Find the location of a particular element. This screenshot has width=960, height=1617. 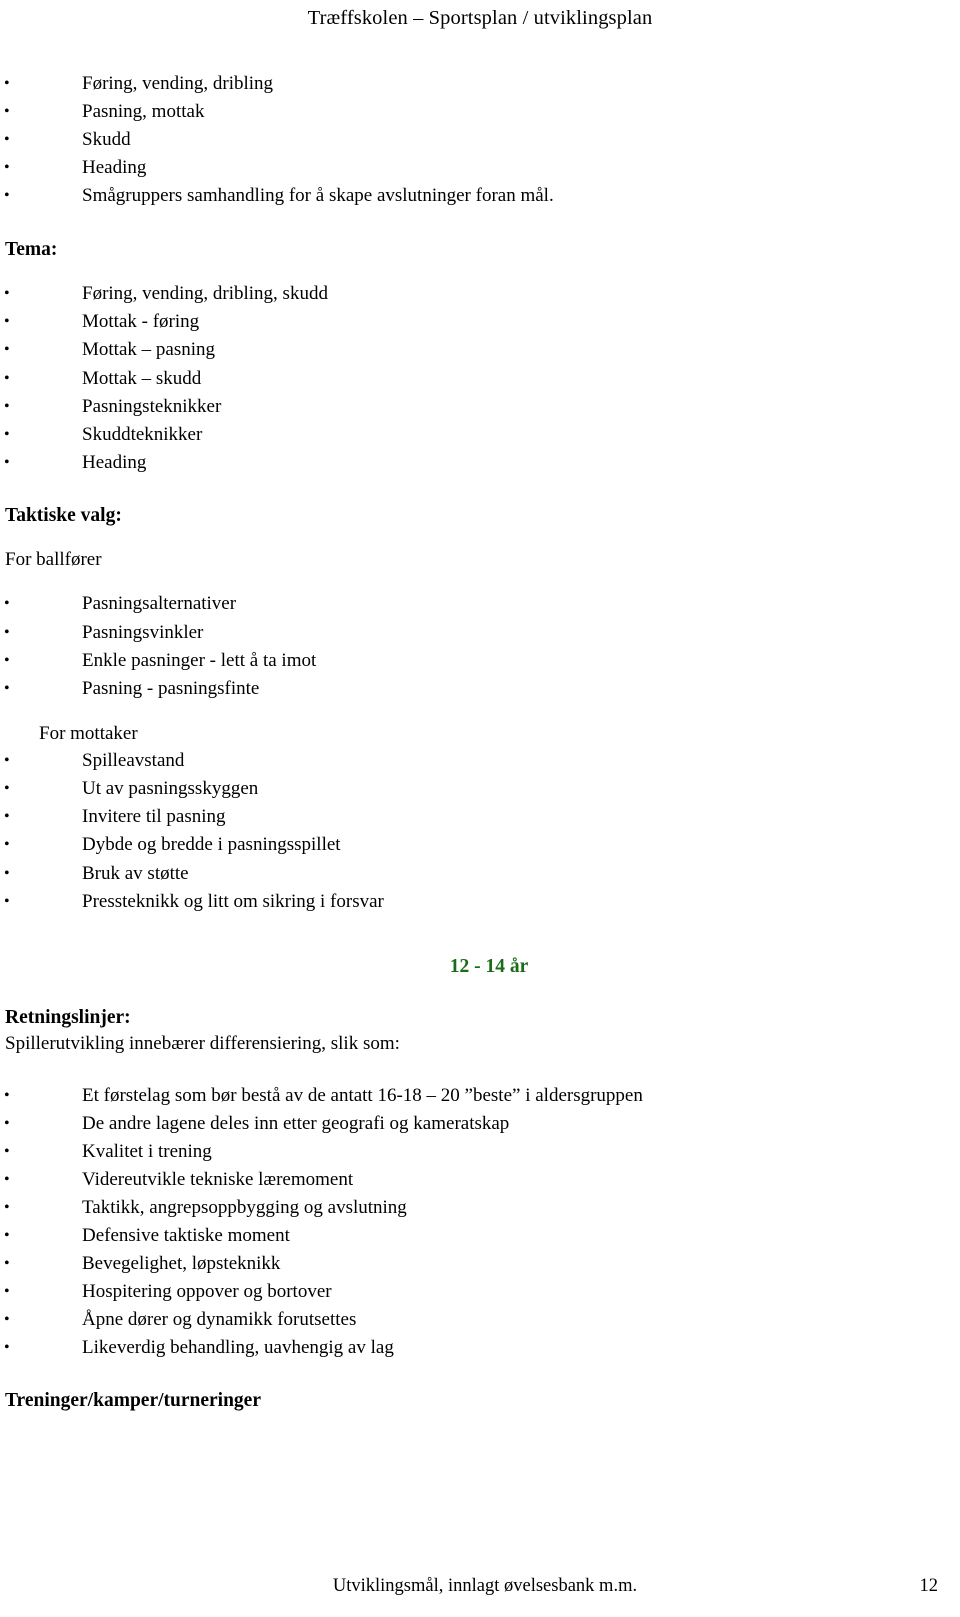

section-heading-retningslinjer: Retningslinjer: is located at coordinates (68, 1018).